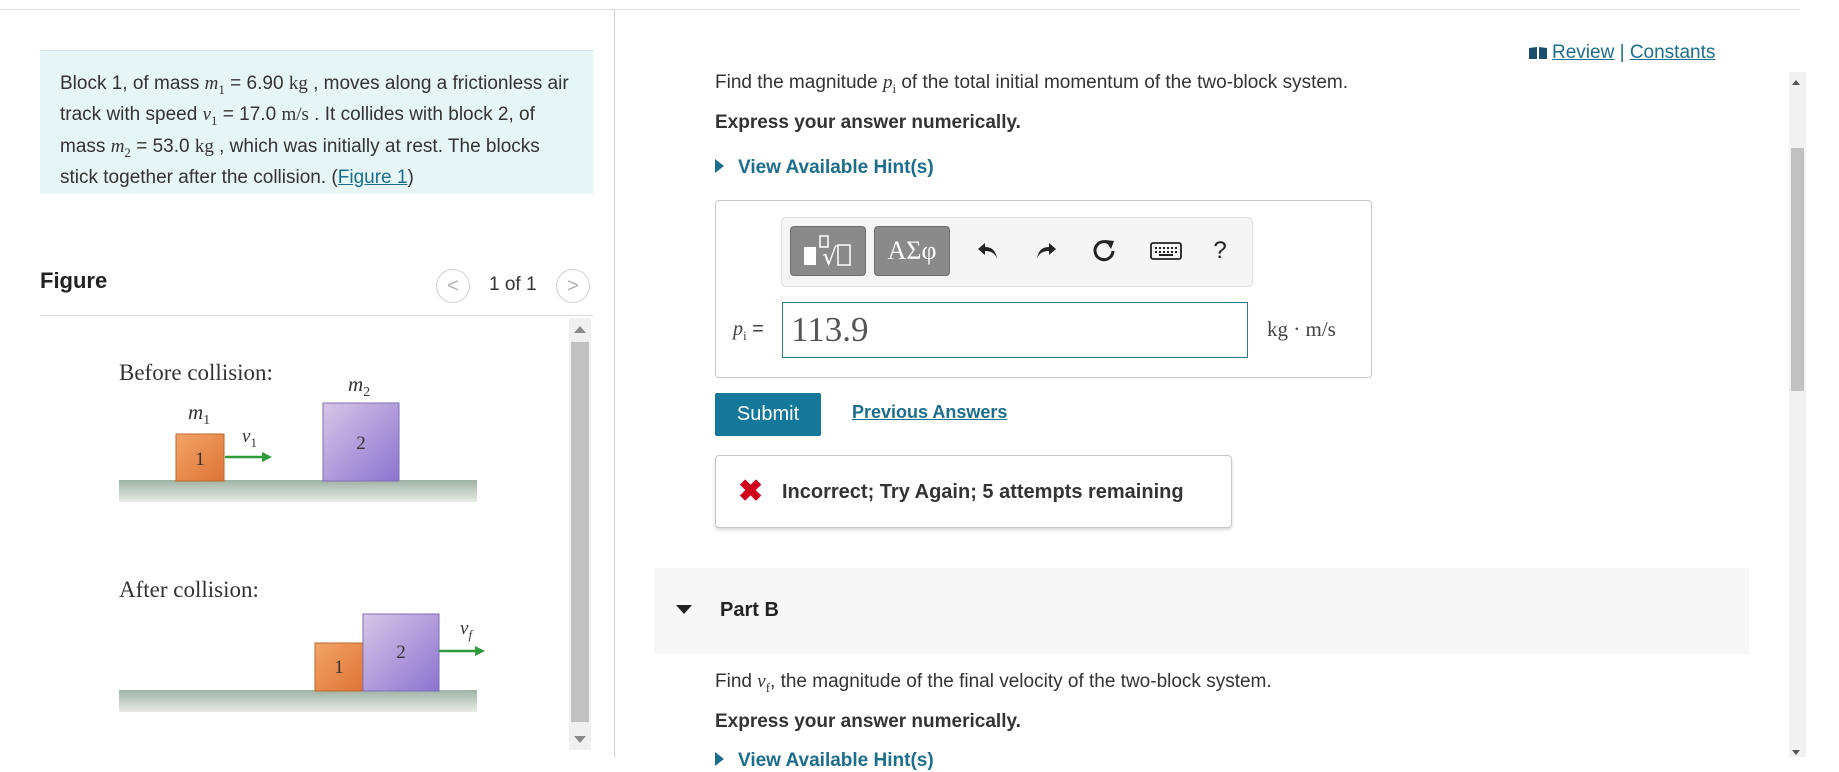 This screenshot has height=772, width=1839. Describe the element at coordinates (1673, 52) in the screenshot. I see `constants-link: Constants` at that location.